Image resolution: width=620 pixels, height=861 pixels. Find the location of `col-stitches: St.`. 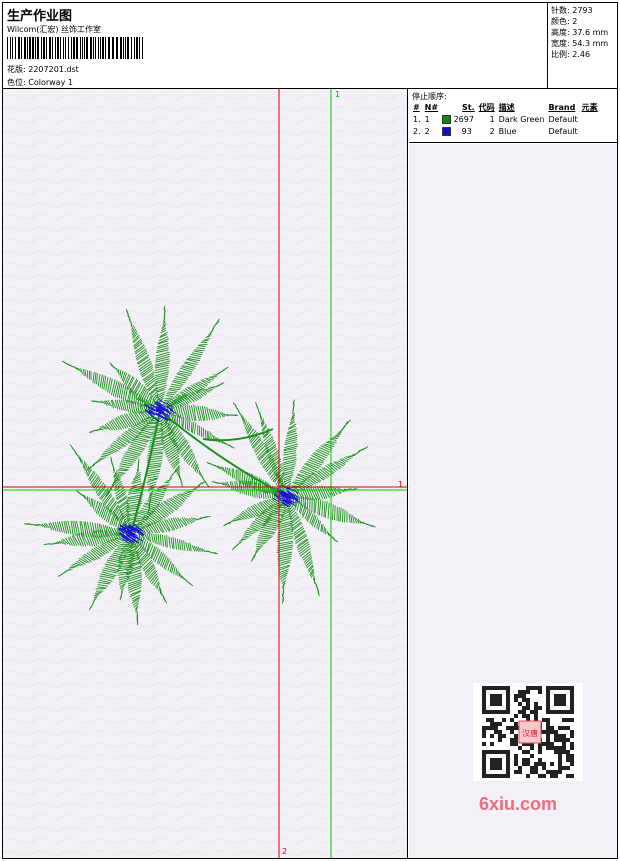

col-stitches: St. is located at coordinates (468, 107).